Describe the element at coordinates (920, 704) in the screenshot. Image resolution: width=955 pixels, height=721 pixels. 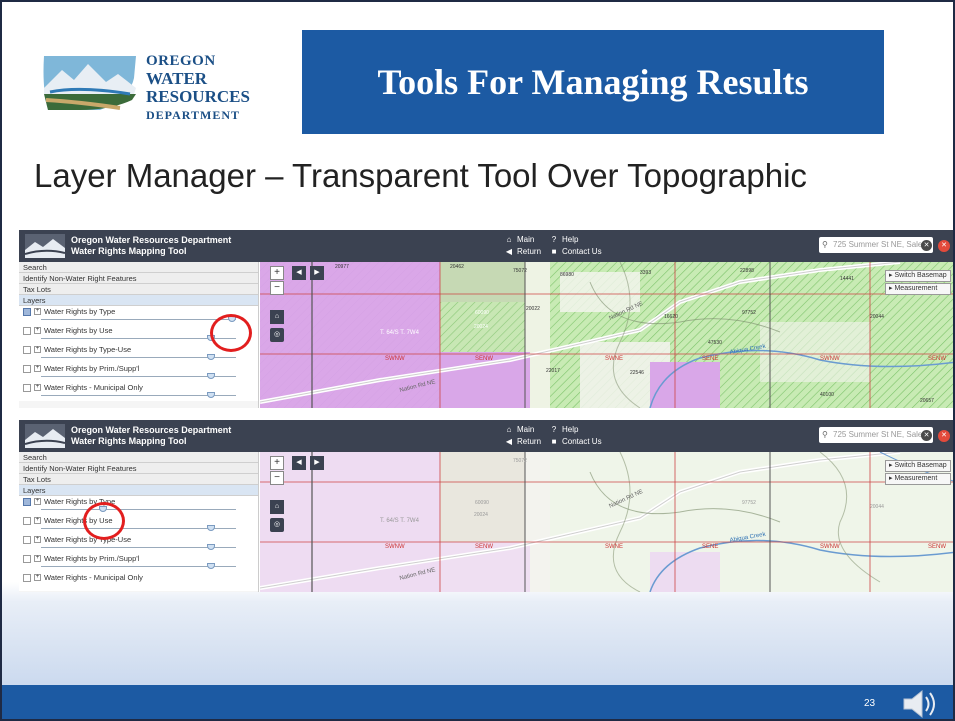
I see `audio-speaker-icon` at that location.